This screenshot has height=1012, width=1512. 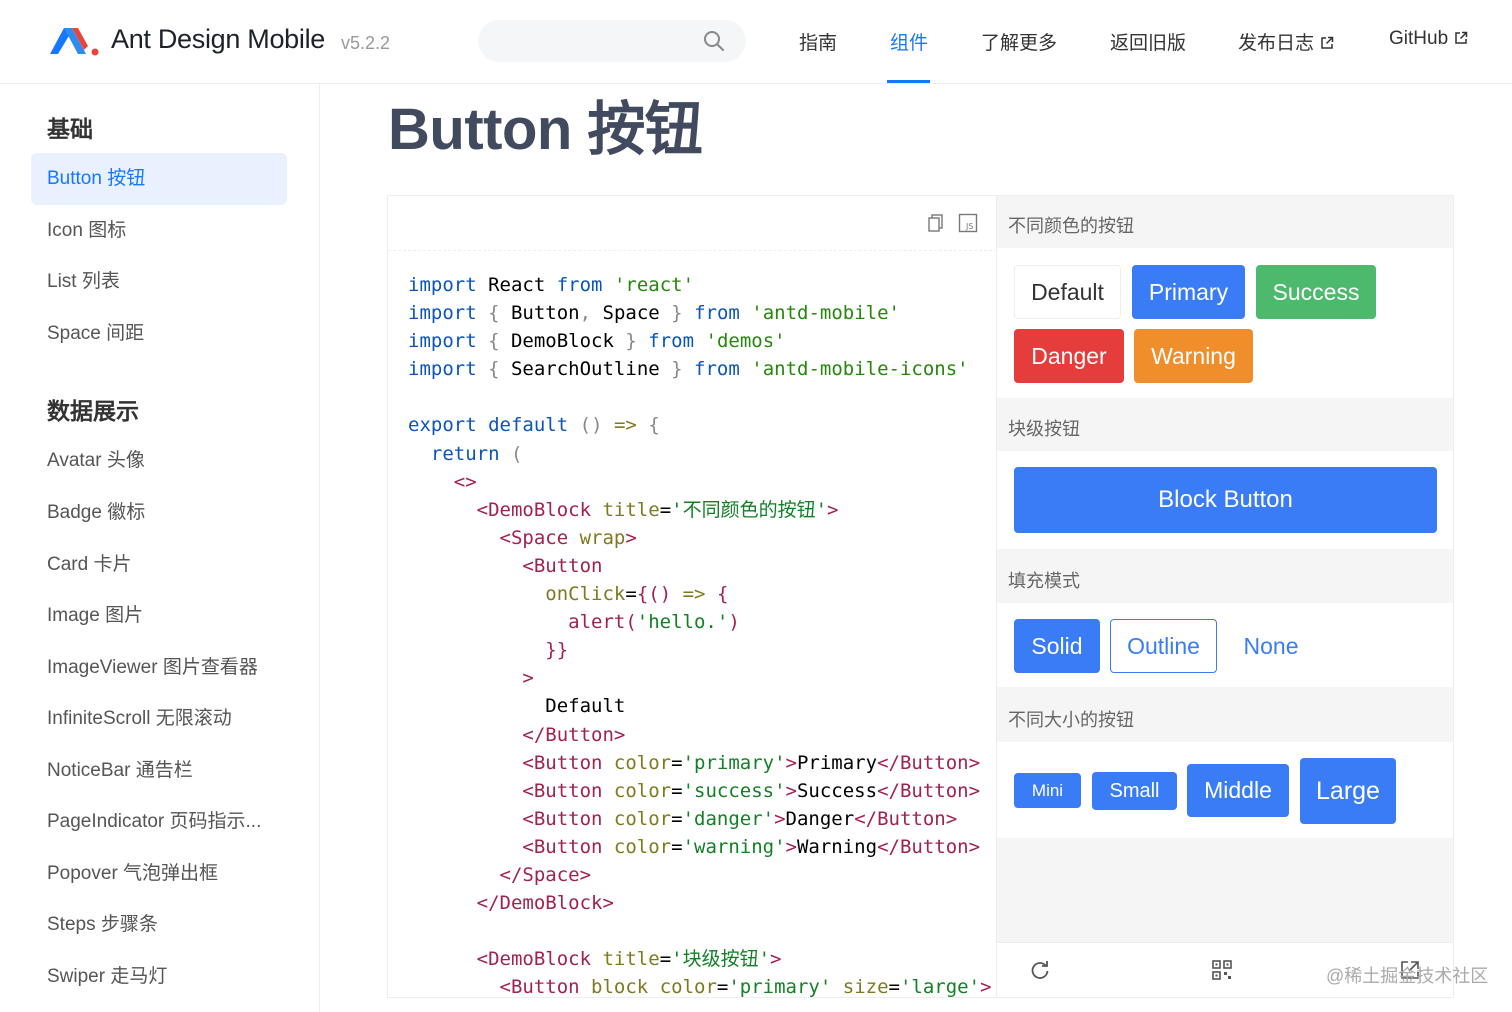 What do you see at coordinates (692, 223) in the screenshot?
I see `code-toolbar: JS` at bounding box center [692, 223].